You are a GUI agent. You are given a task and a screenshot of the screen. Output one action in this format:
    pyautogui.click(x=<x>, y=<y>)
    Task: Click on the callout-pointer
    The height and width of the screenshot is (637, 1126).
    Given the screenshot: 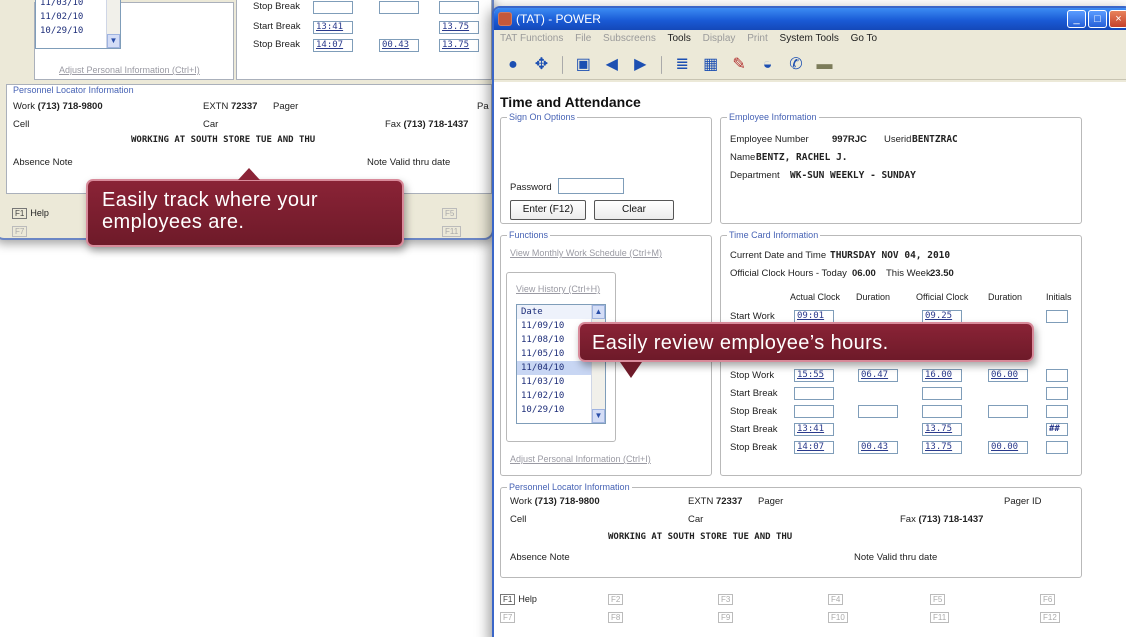 What is the action you would take?
    pyautogui.click(x=631, y=370)
    